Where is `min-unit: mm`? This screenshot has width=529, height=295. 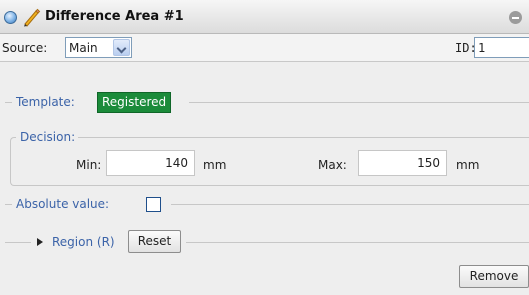
min-unit: mm is located at coordinates (215, 165).